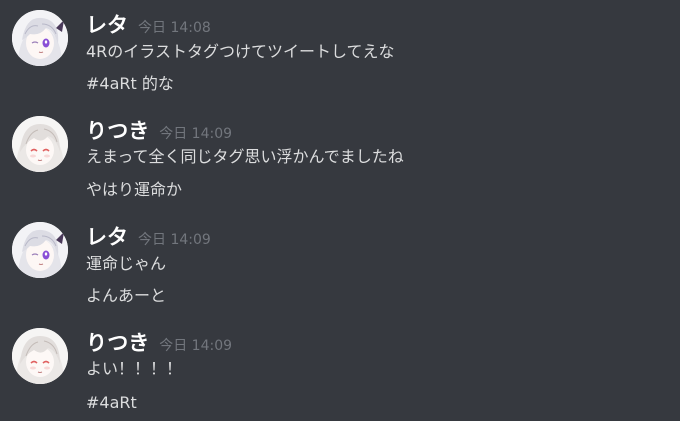 The width and height of the screenshot is (680, 421). I want to click on message-text: 4Rのイラストタグつけてツイートしてえな, so click(240, 51).